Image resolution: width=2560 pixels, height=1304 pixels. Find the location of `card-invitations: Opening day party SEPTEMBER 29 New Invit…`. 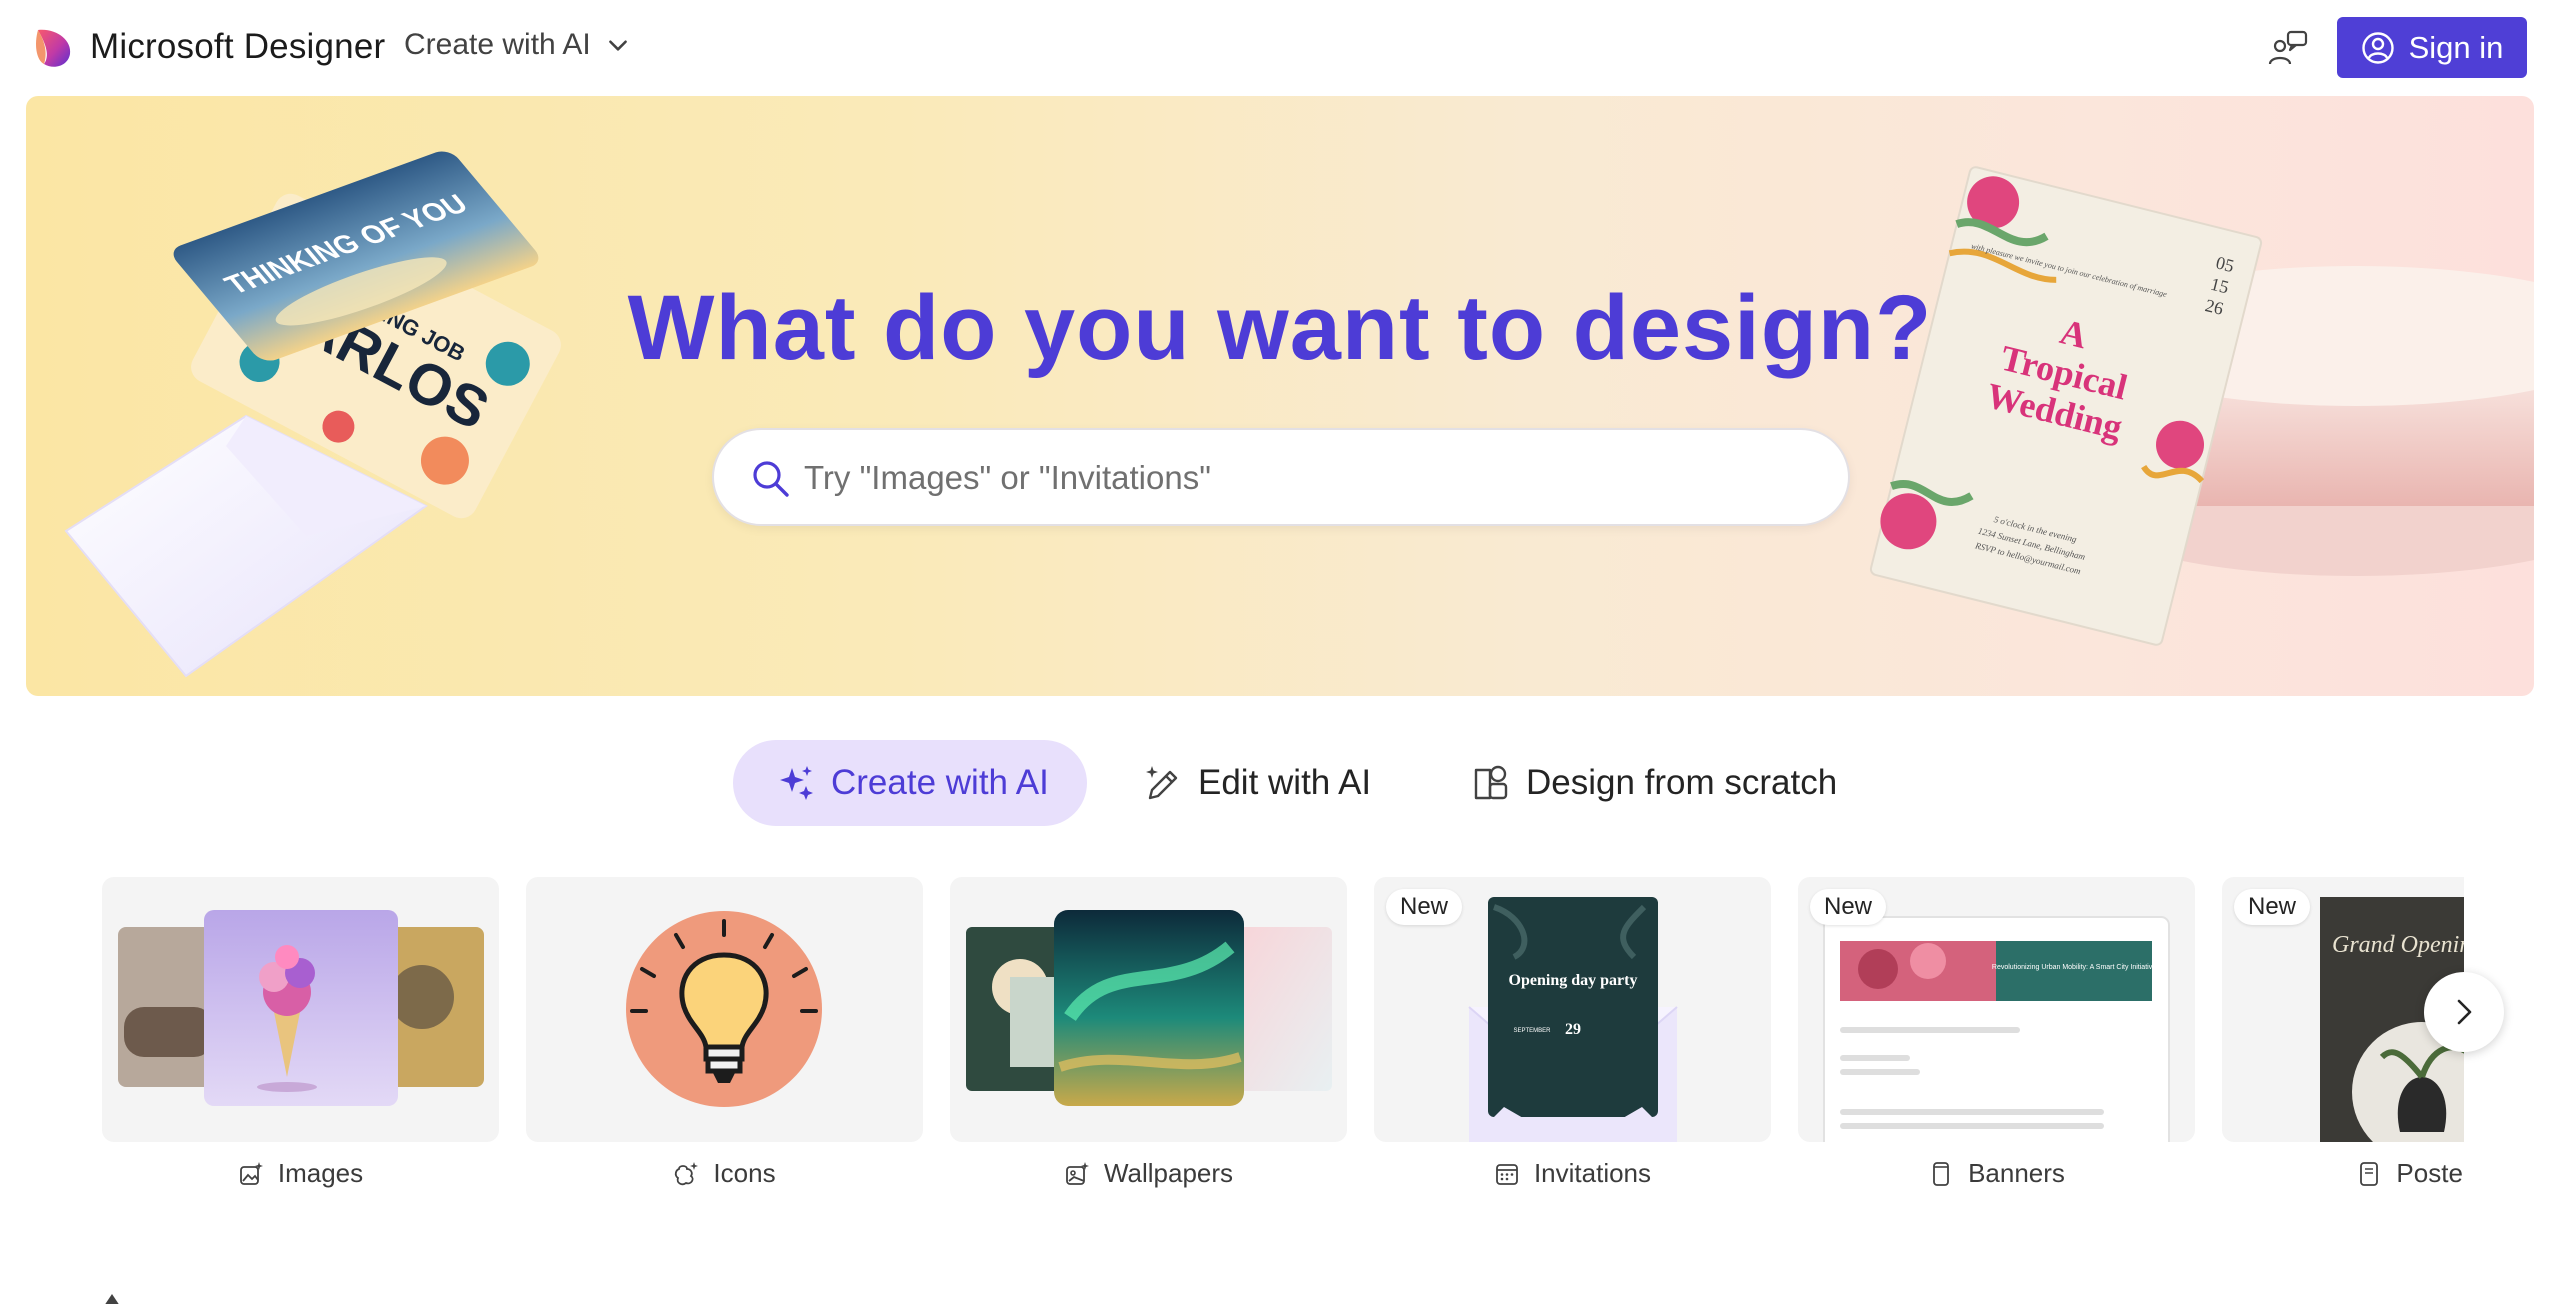

card-invitations: Opening day party SEPTEMBER 29 New Invit… is located at coordinates (1572, 1047).